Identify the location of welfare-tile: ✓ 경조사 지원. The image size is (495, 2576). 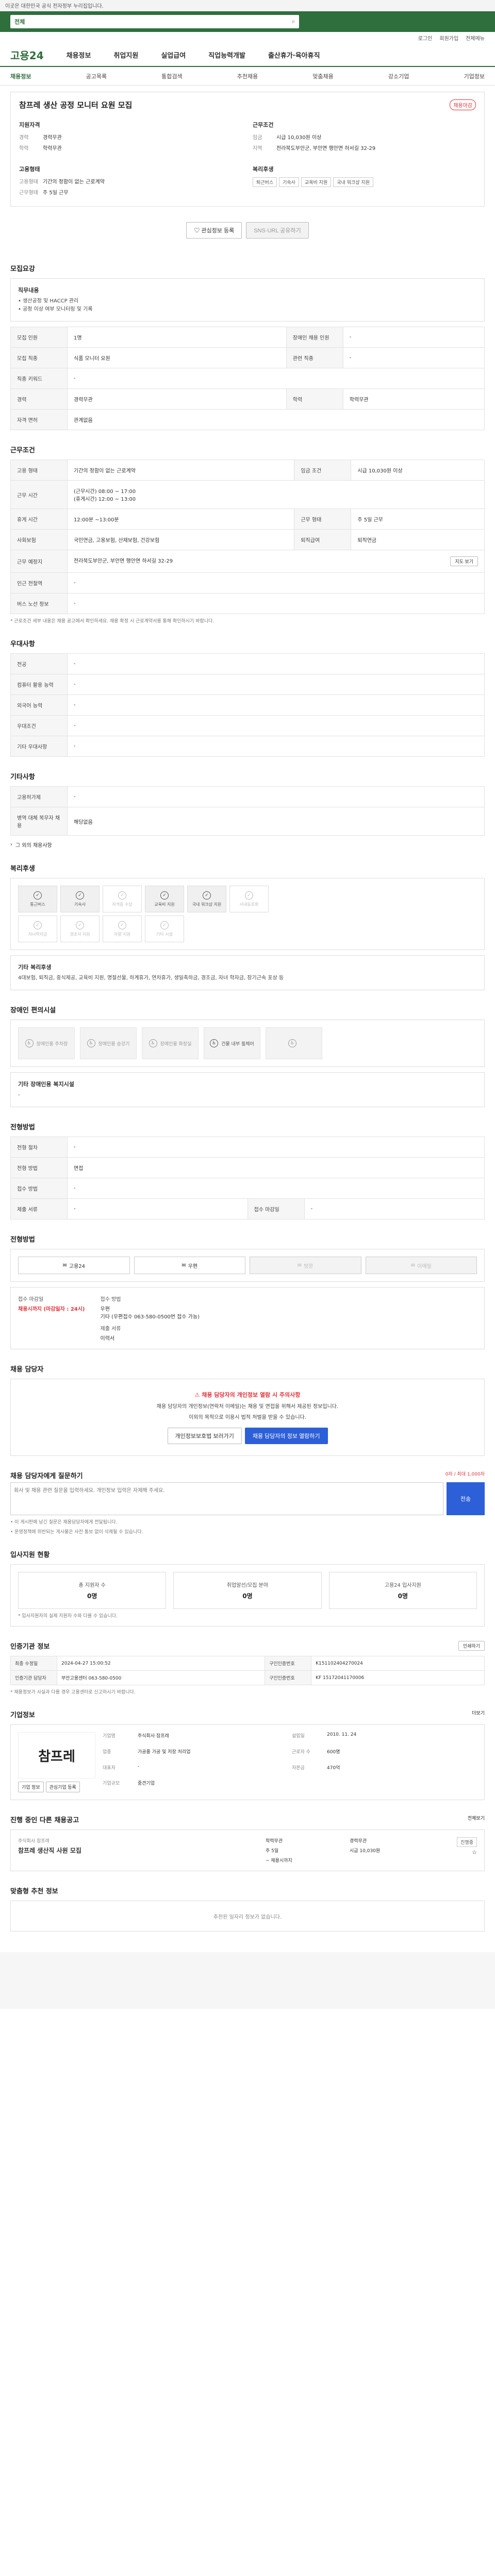
(80, 929).